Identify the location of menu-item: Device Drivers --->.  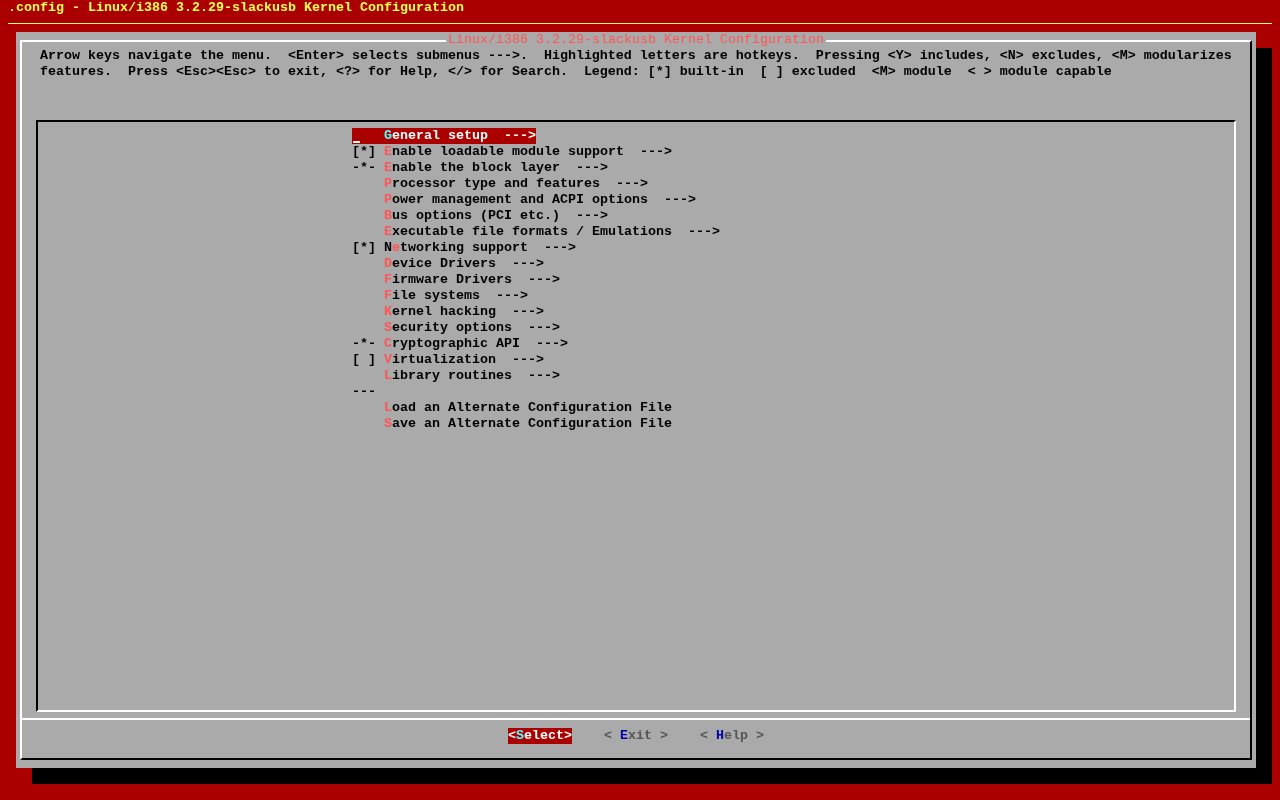
(448, 264).